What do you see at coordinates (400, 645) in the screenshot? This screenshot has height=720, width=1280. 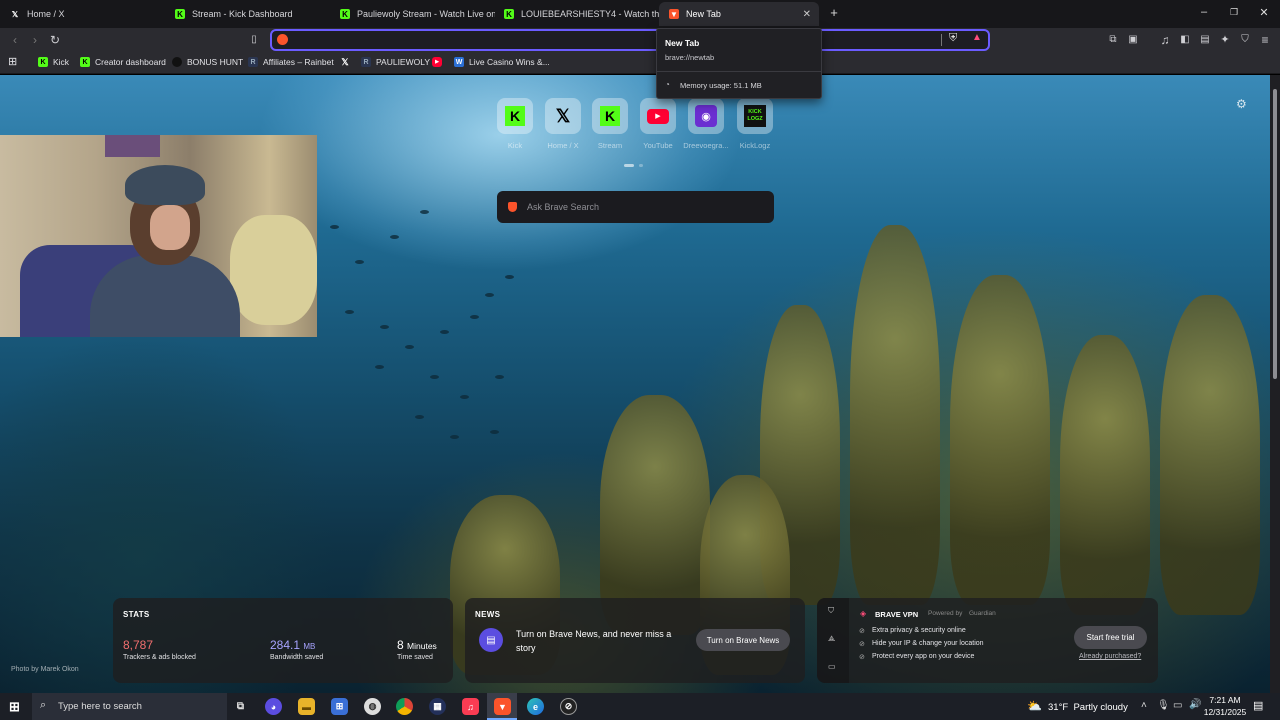 I see `time-number: 8` at bounding box center [400, 645].